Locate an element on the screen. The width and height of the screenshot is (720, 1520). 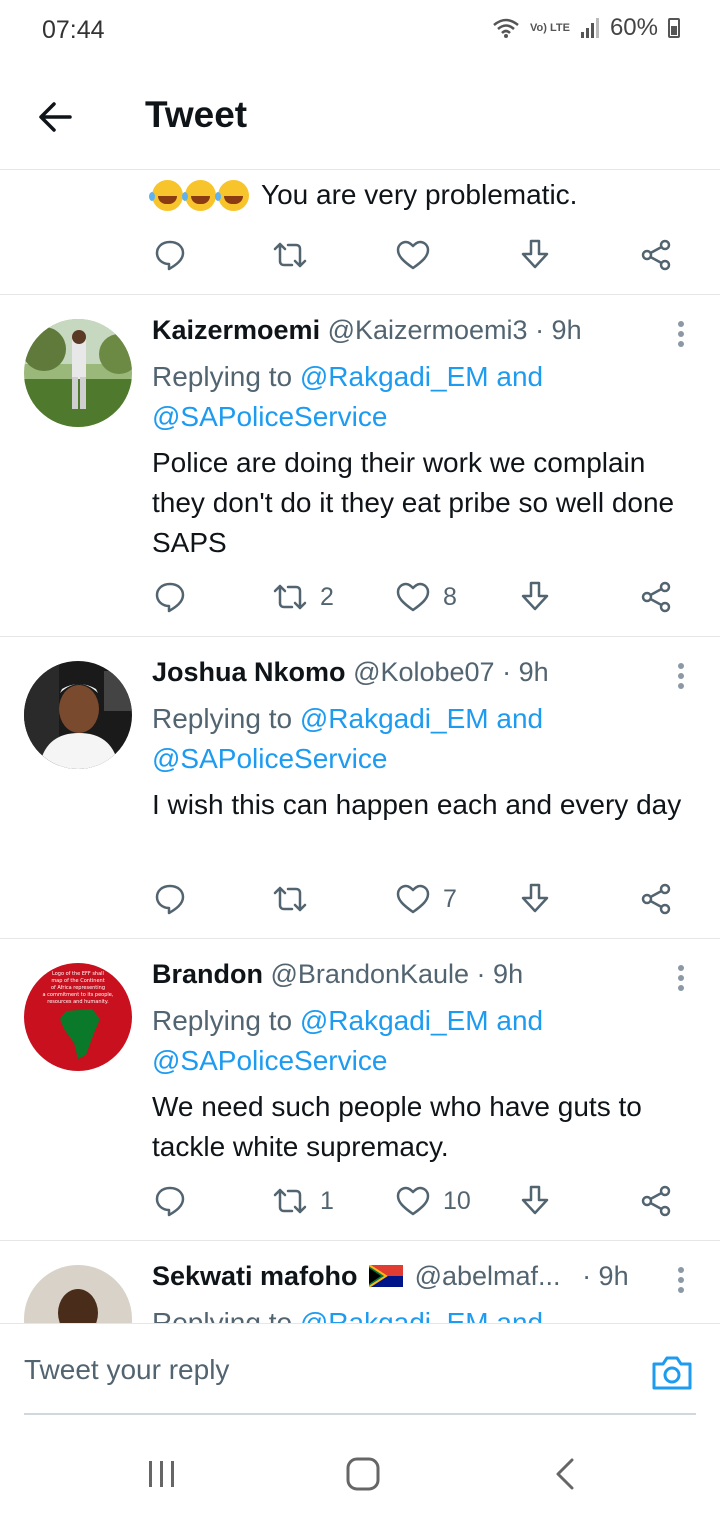
retweet-button: 2 is located at coordinates (303, 597).